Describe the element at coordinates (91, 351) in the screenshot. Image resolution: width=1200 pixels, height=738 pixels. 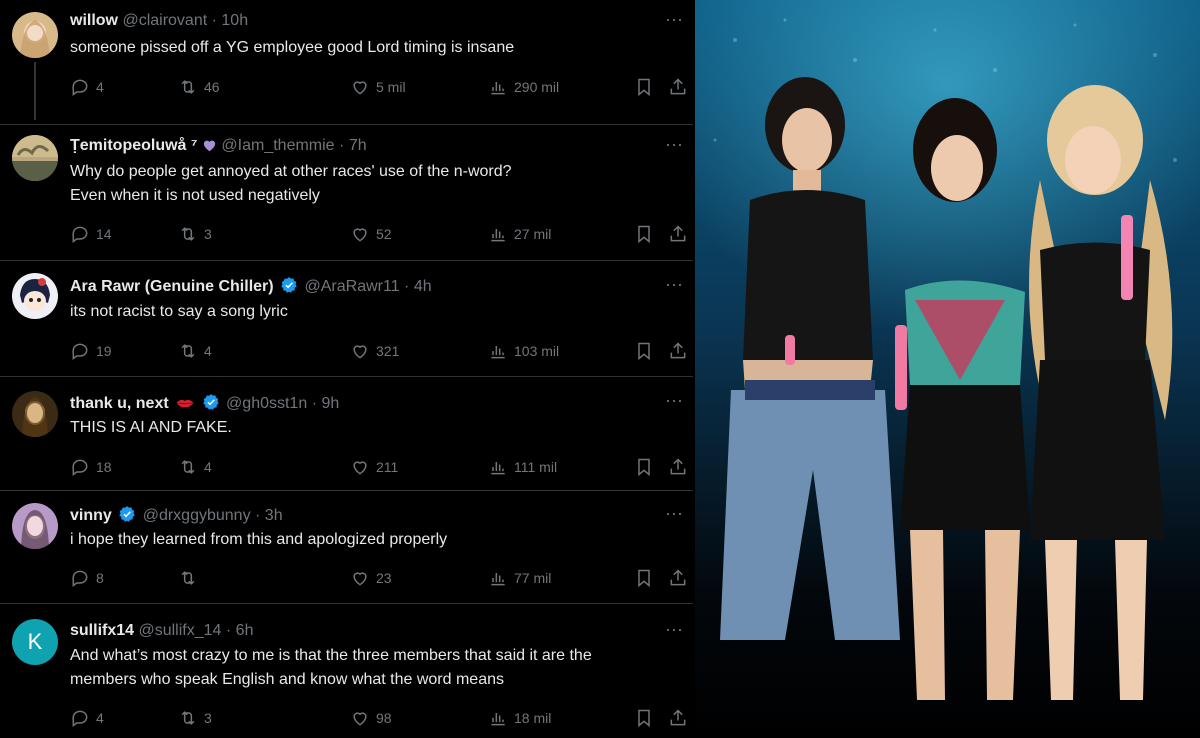
I see `reply-button: 19` at that location.